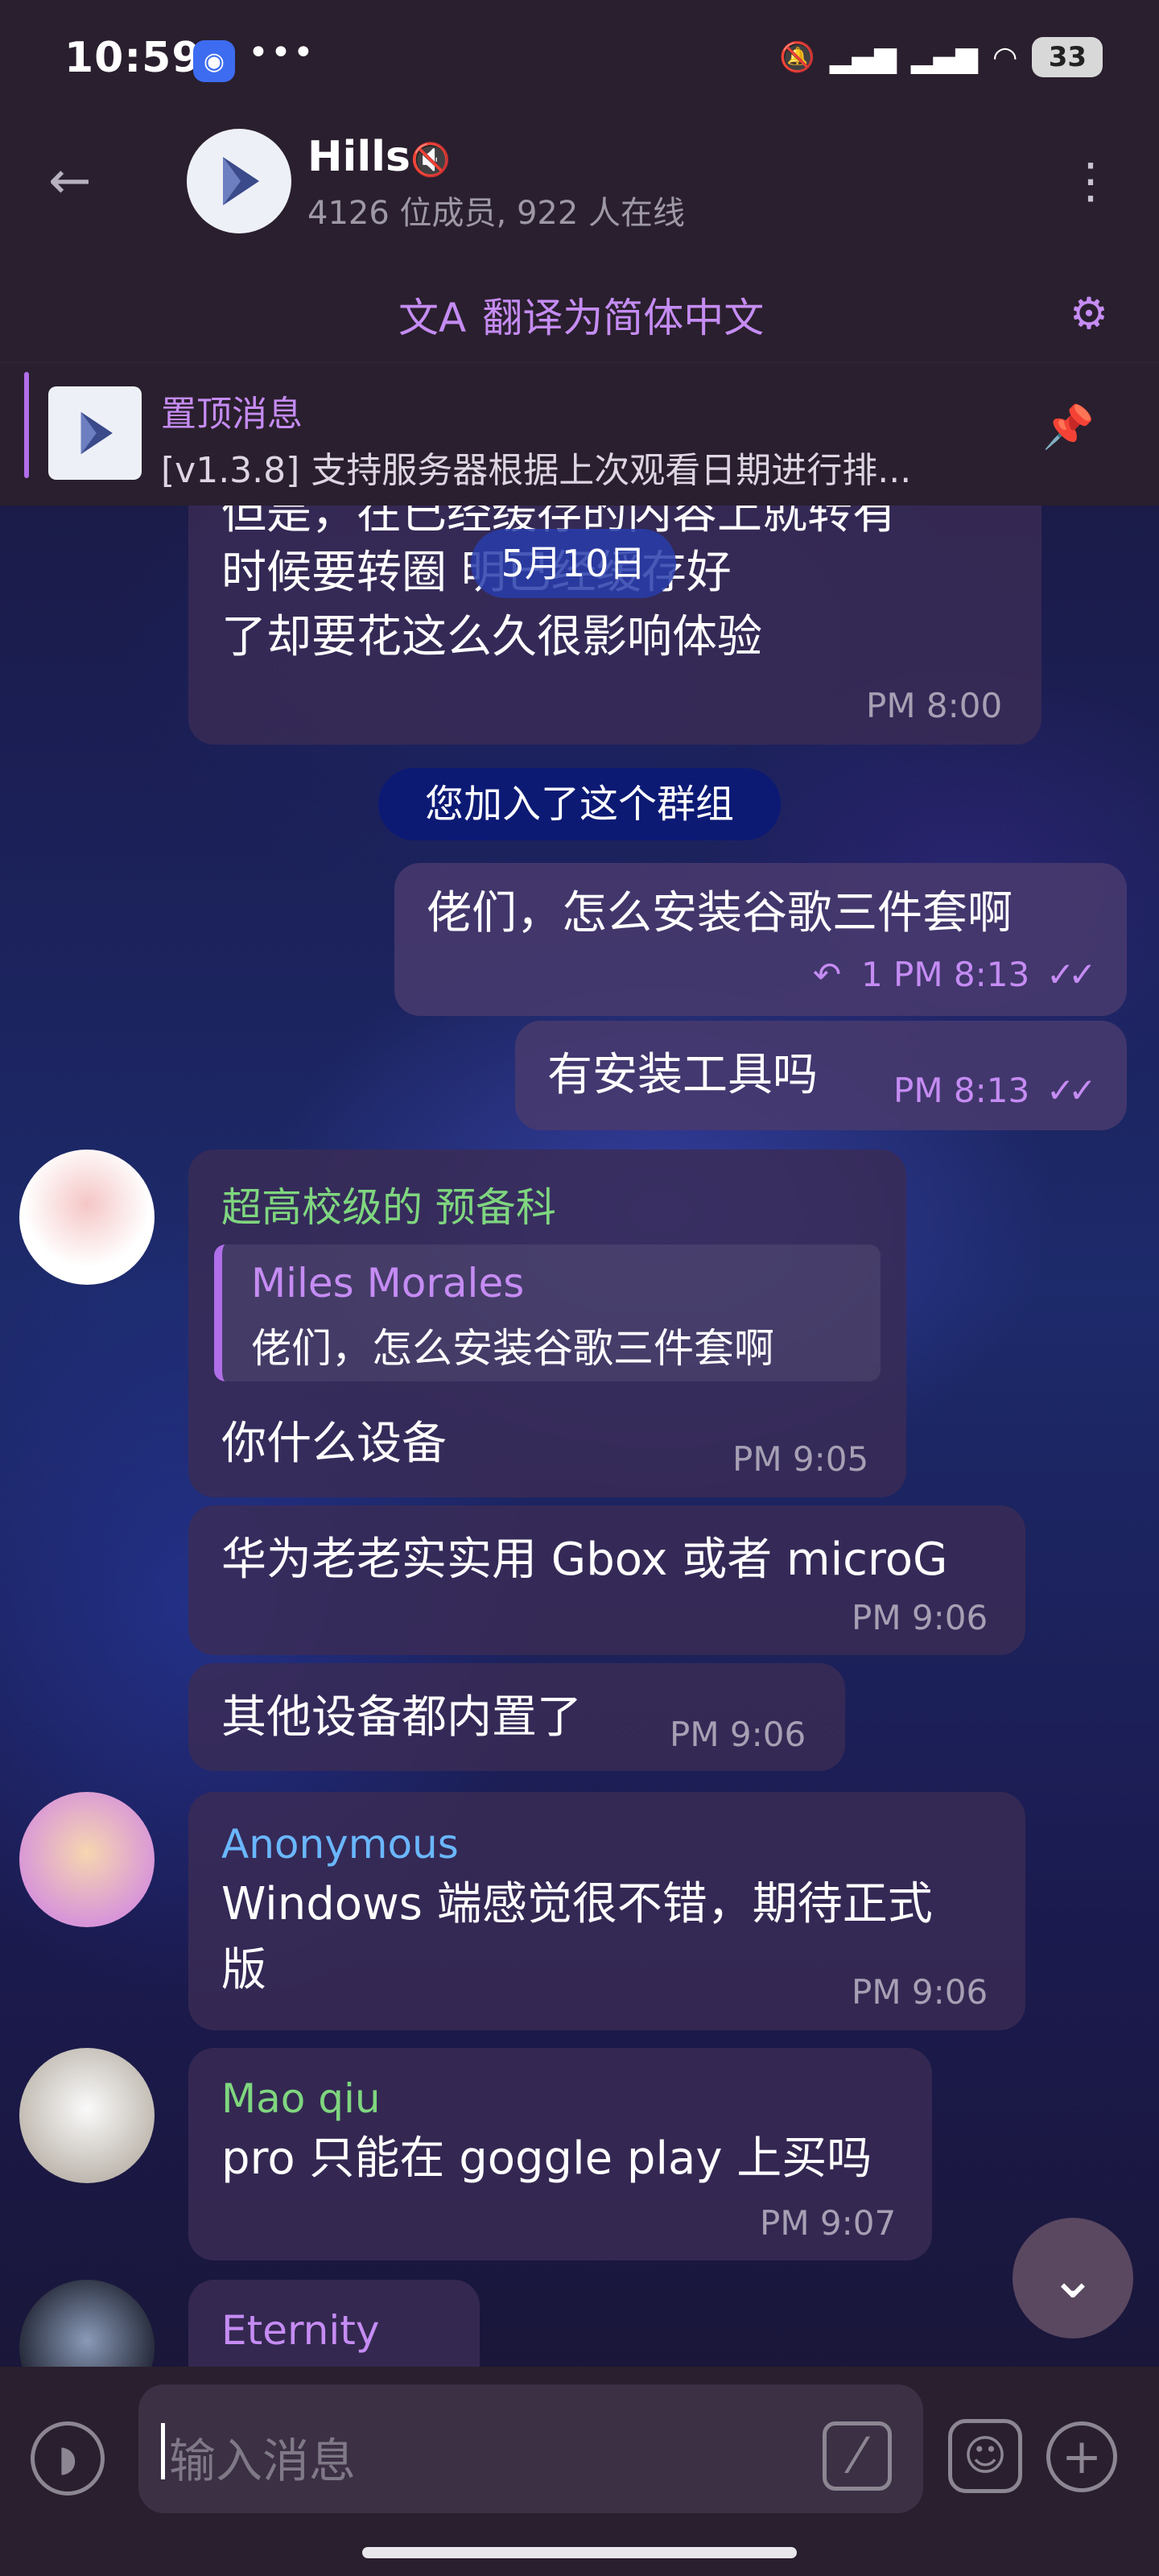 Image resolution: width=1159 pixels, height=2576 pixels. What do you see at coordinates (68, 2458) in the screenshot?
I see `voice-input-icon: ◗` at bounding box center [68, 2458].